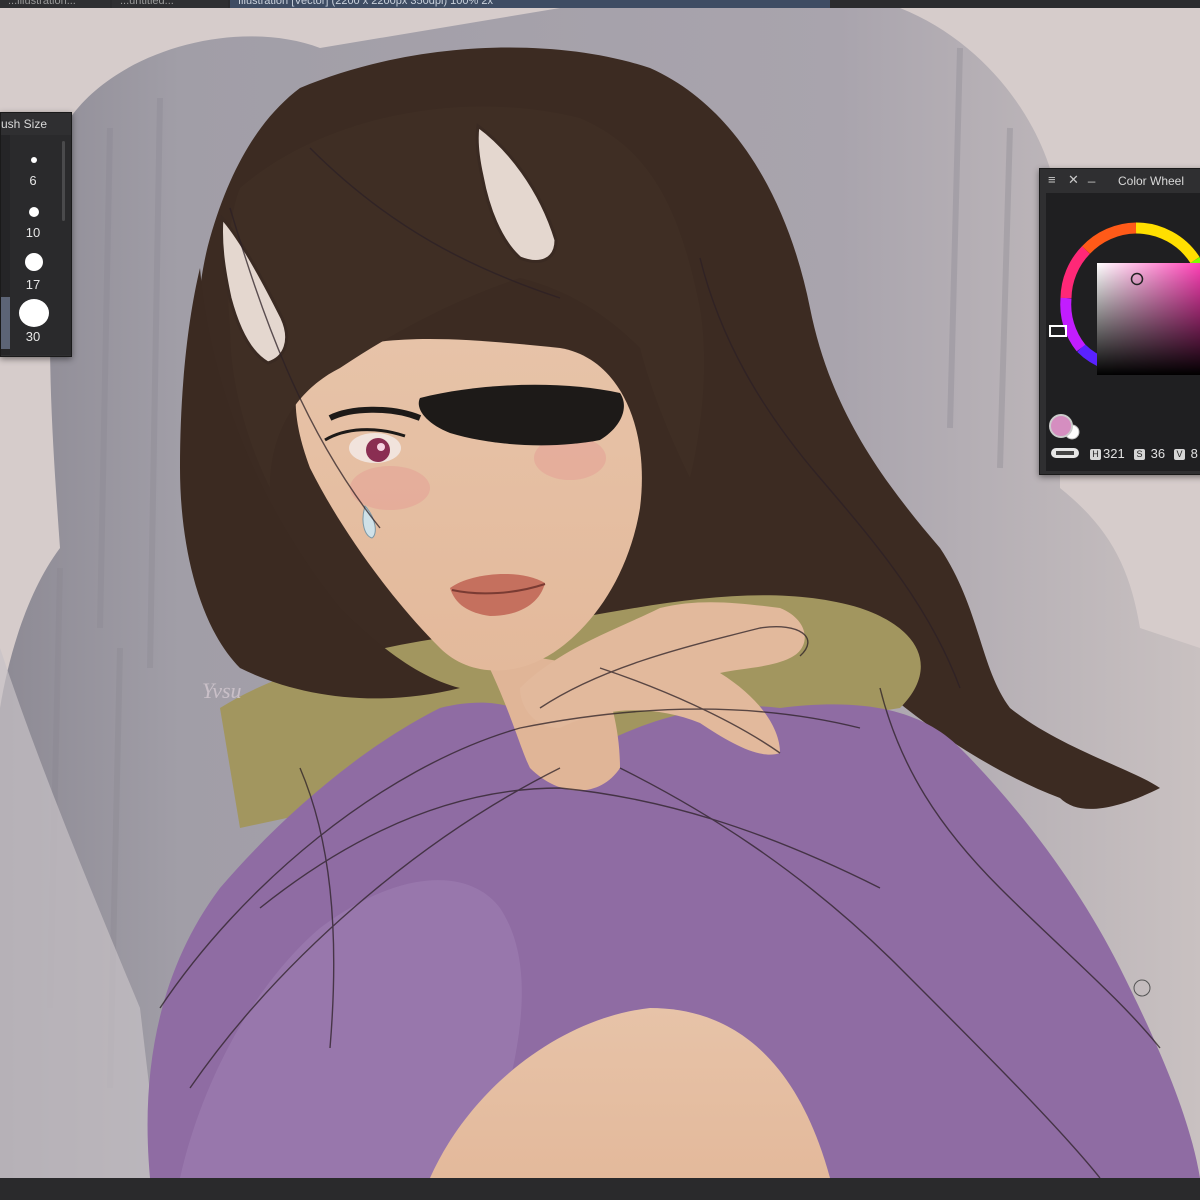  I want to click on panel-titlebar: ≡ ✕ _ Color Wheel, so click(1120, 181).